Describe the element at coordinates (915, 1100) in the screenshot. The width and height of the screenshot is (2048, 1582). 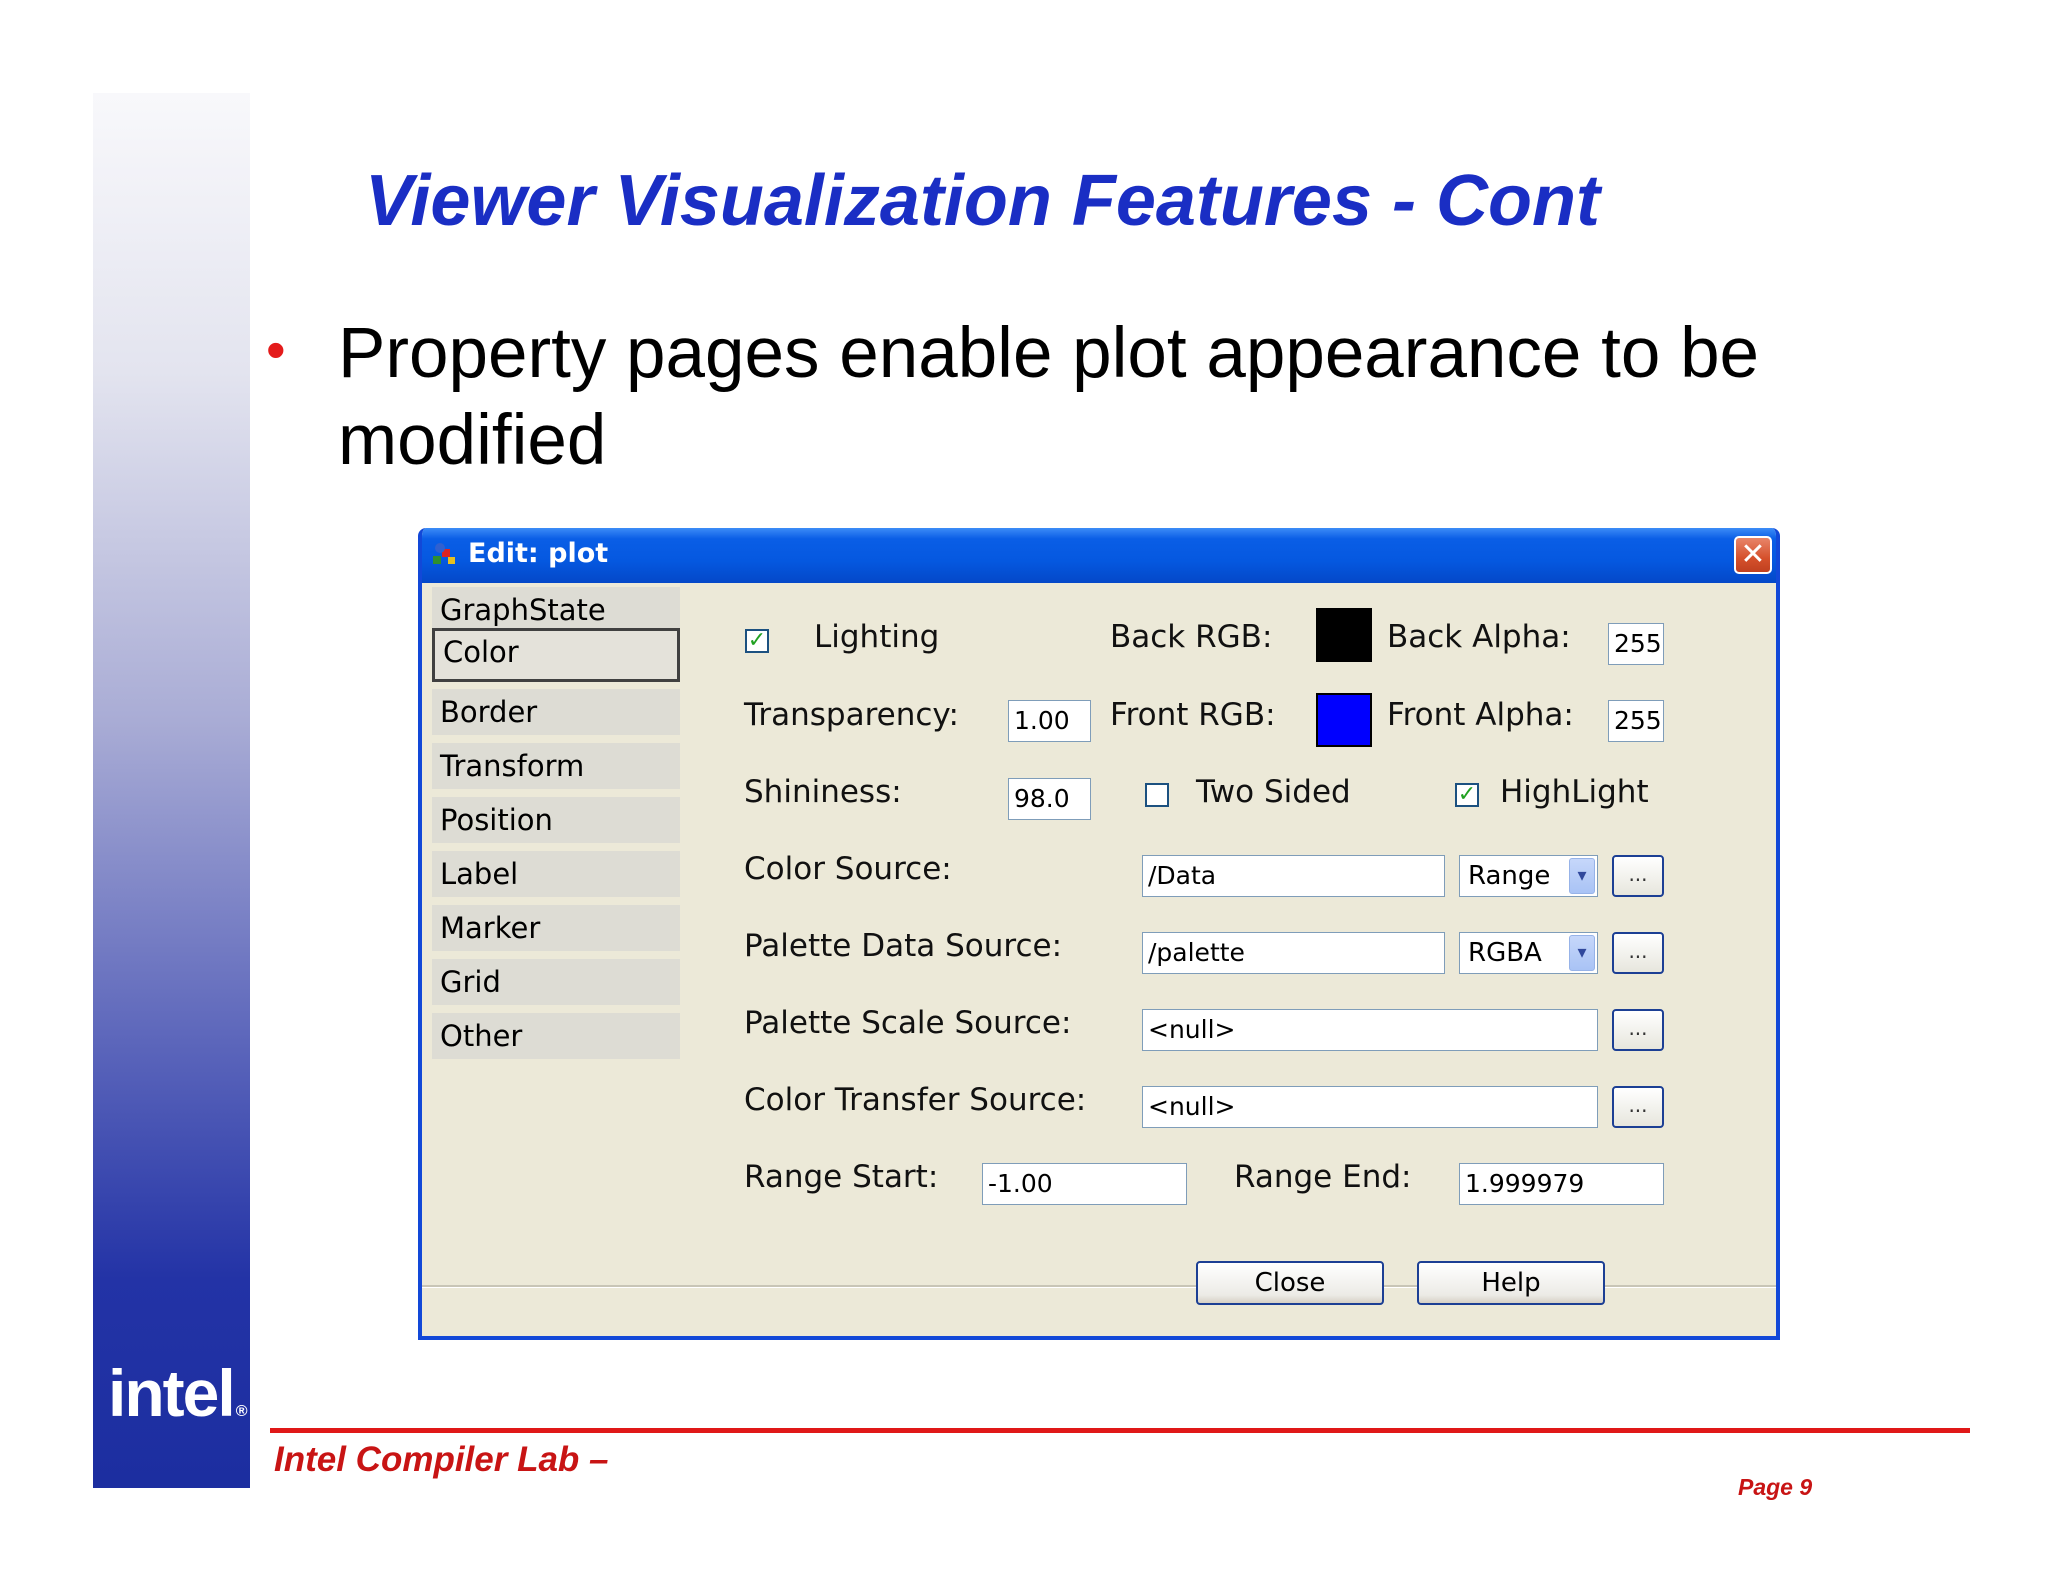
I see `color-transfer-source-label: Color Transfer Source:` at that location.